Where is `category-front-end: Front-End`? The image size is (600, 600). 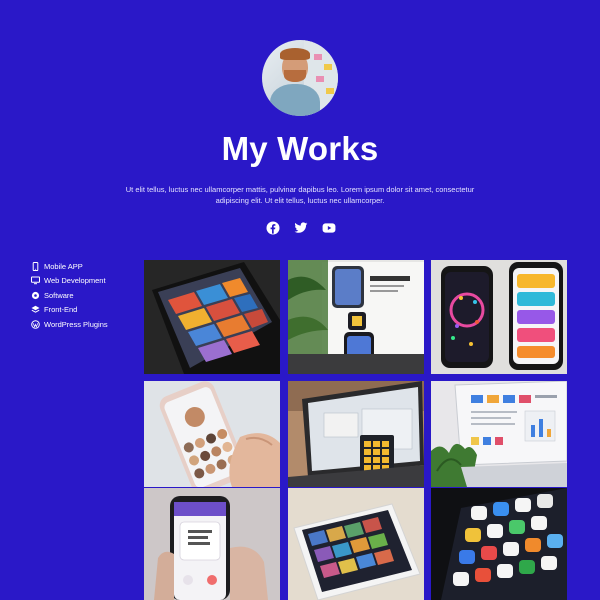
category-front-end: Front-End is located at coordinates (86, 310).